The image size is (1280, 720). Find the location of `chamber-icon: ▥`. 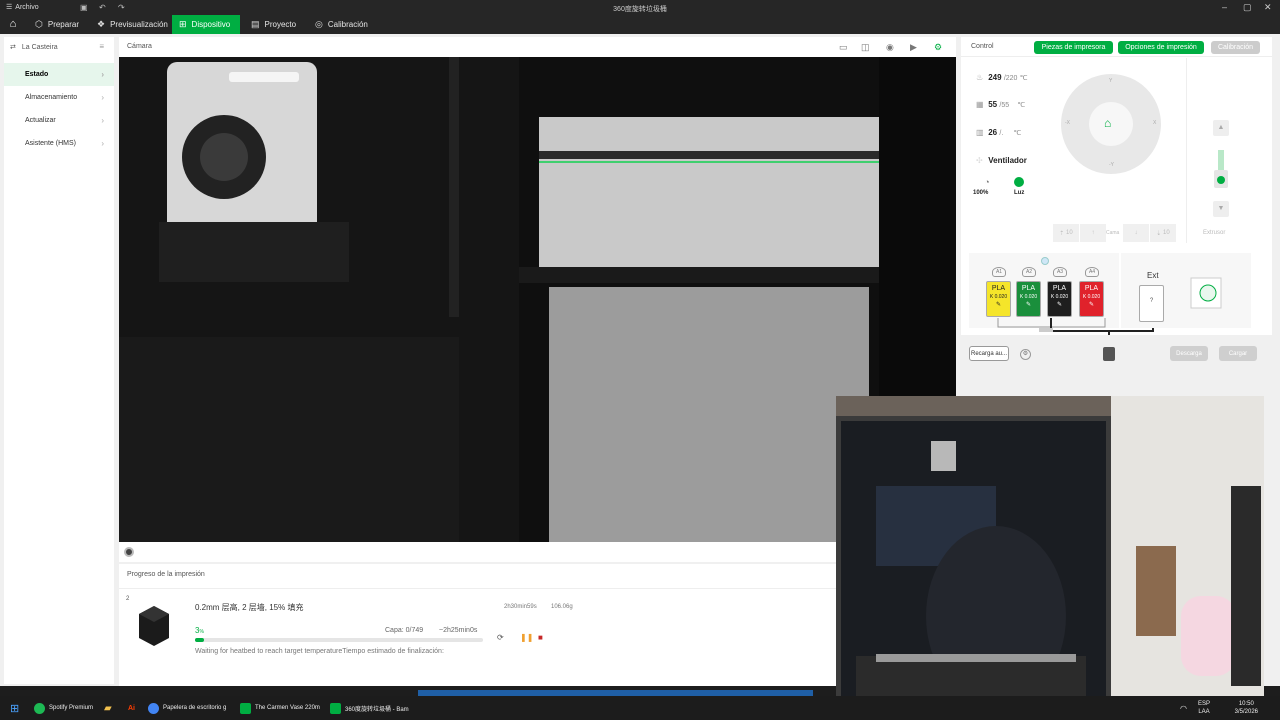

chamber-icon: ▥ is located at coordinates (980, 132).